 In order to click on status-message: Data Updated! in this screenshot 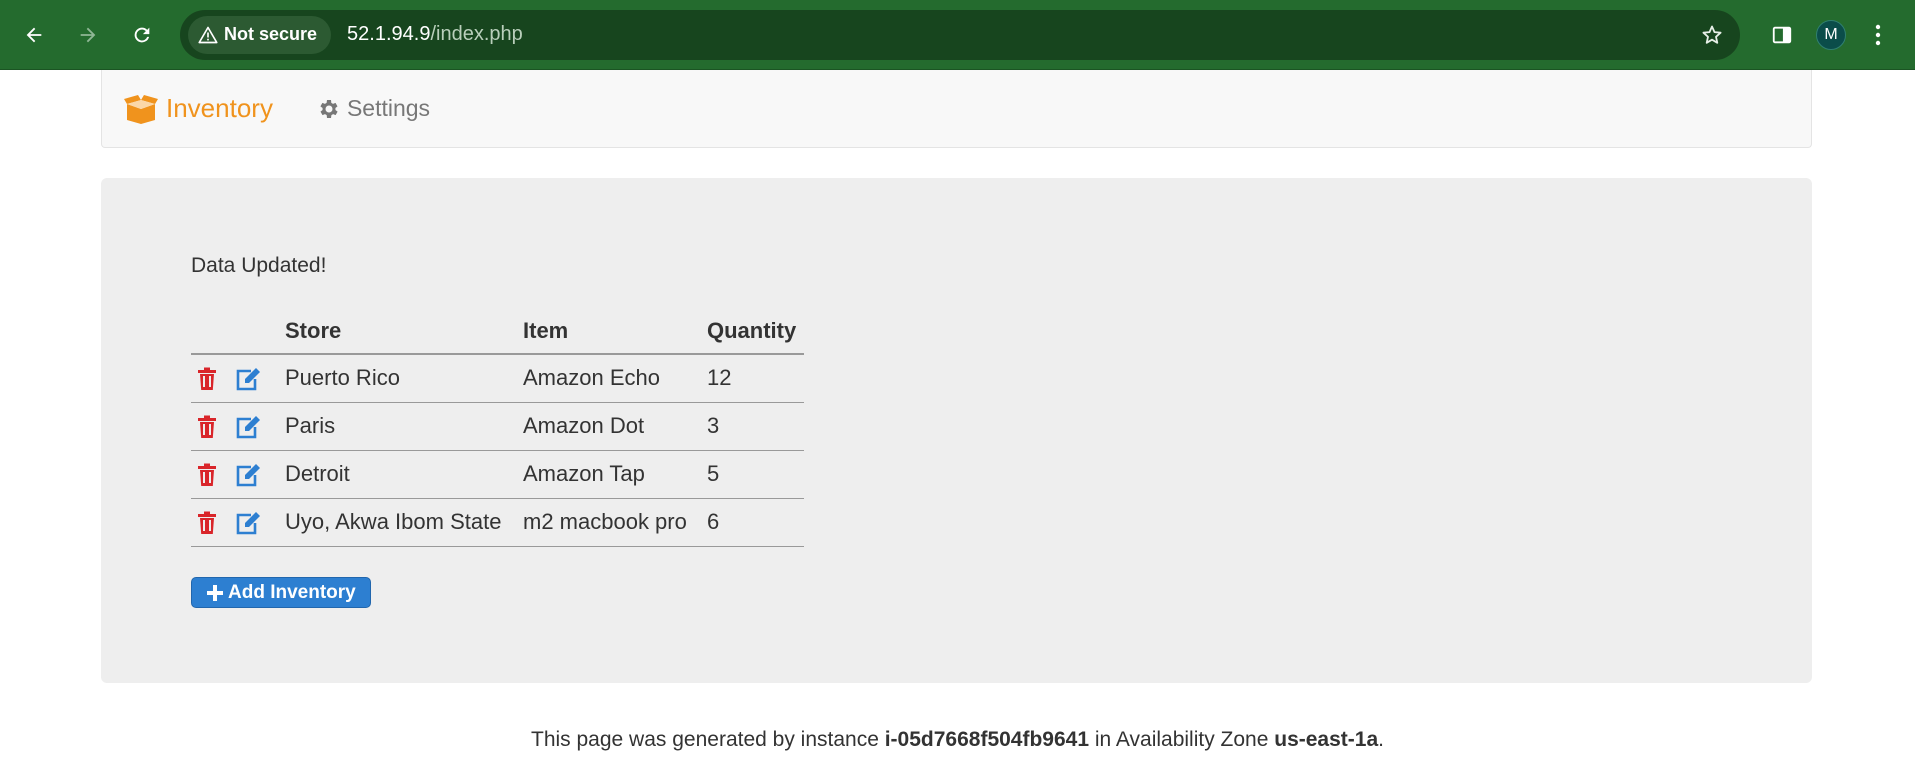, I will do `click(259, 265)`.